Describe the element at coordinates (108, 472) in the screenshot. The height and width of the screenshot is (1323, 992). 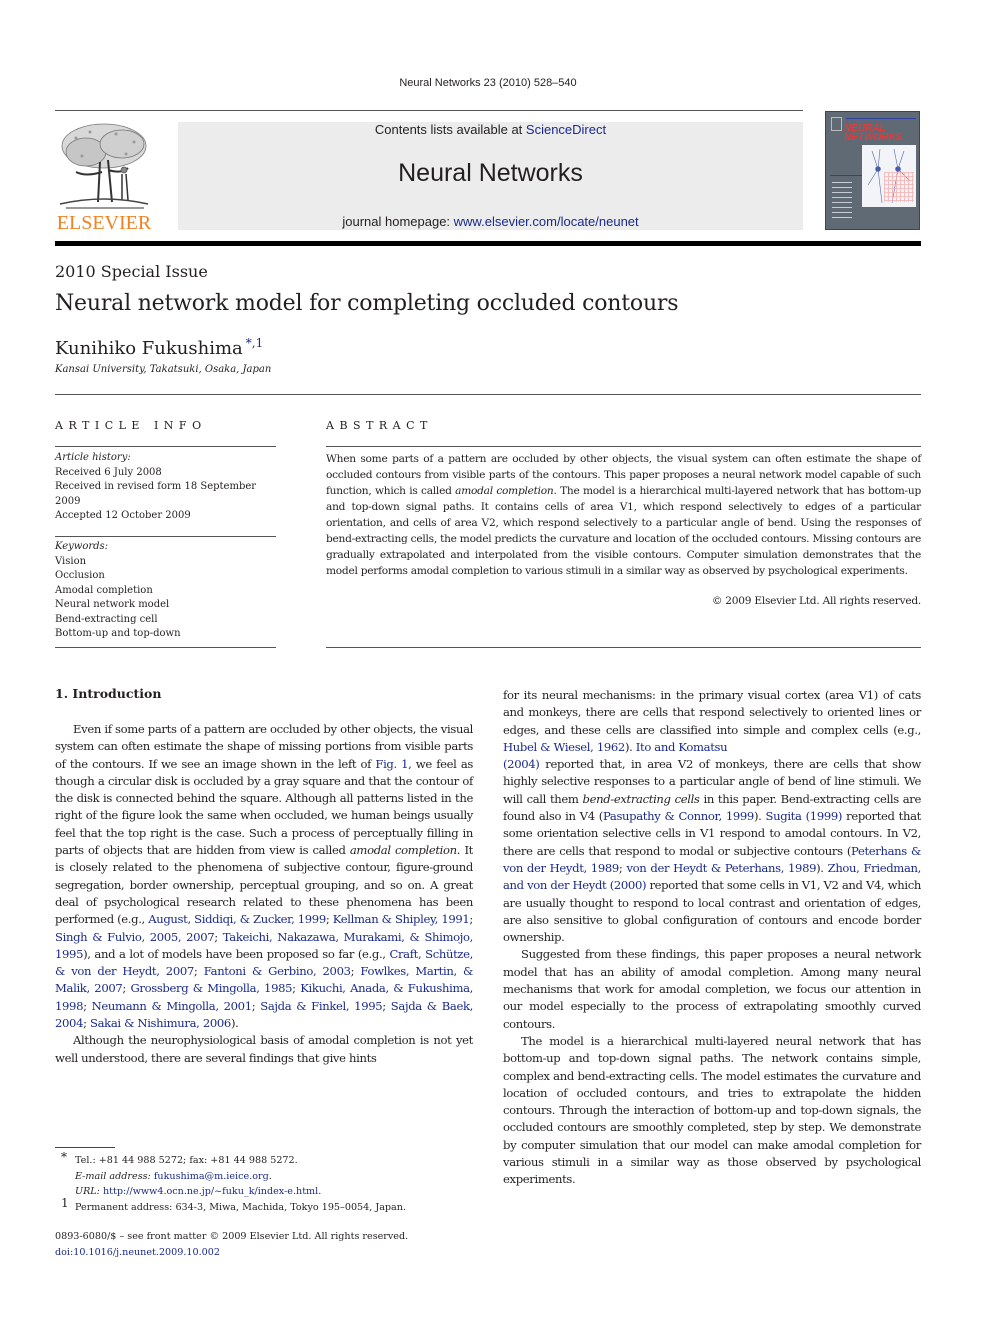
I see `history-item: Received 6 July 2008` at that location.